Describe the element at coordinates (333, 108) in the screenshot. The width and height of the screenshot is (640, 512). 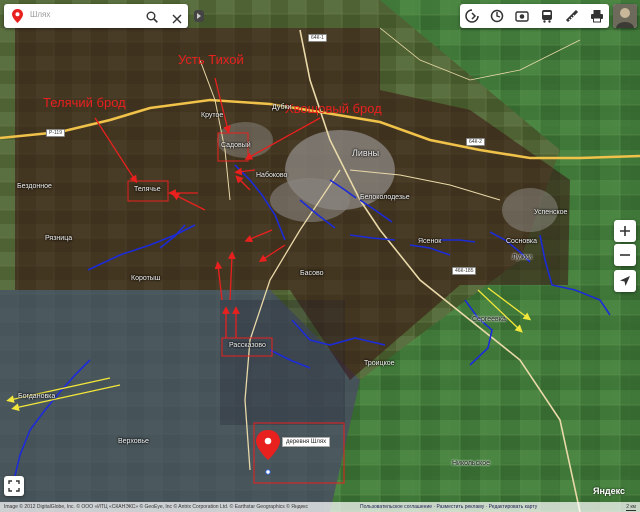
I see `label-khvoshchovy-brod: Хвощовый брод` at that location.